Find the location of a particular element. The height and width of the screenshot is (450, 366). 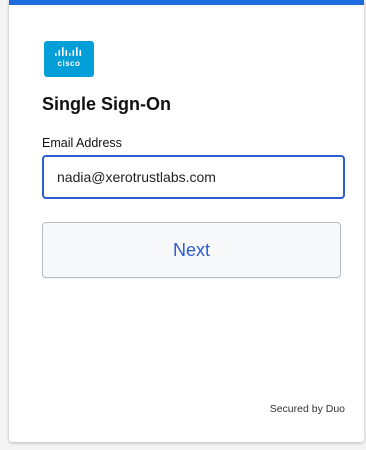

email-label: Email Address is located at coordinates (82, 143).